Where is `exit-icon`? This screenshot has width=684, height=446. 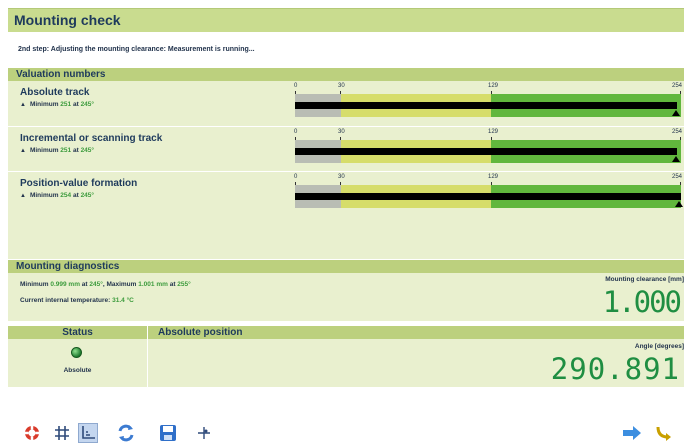
exit-icon is located at coordinates (664, 433).